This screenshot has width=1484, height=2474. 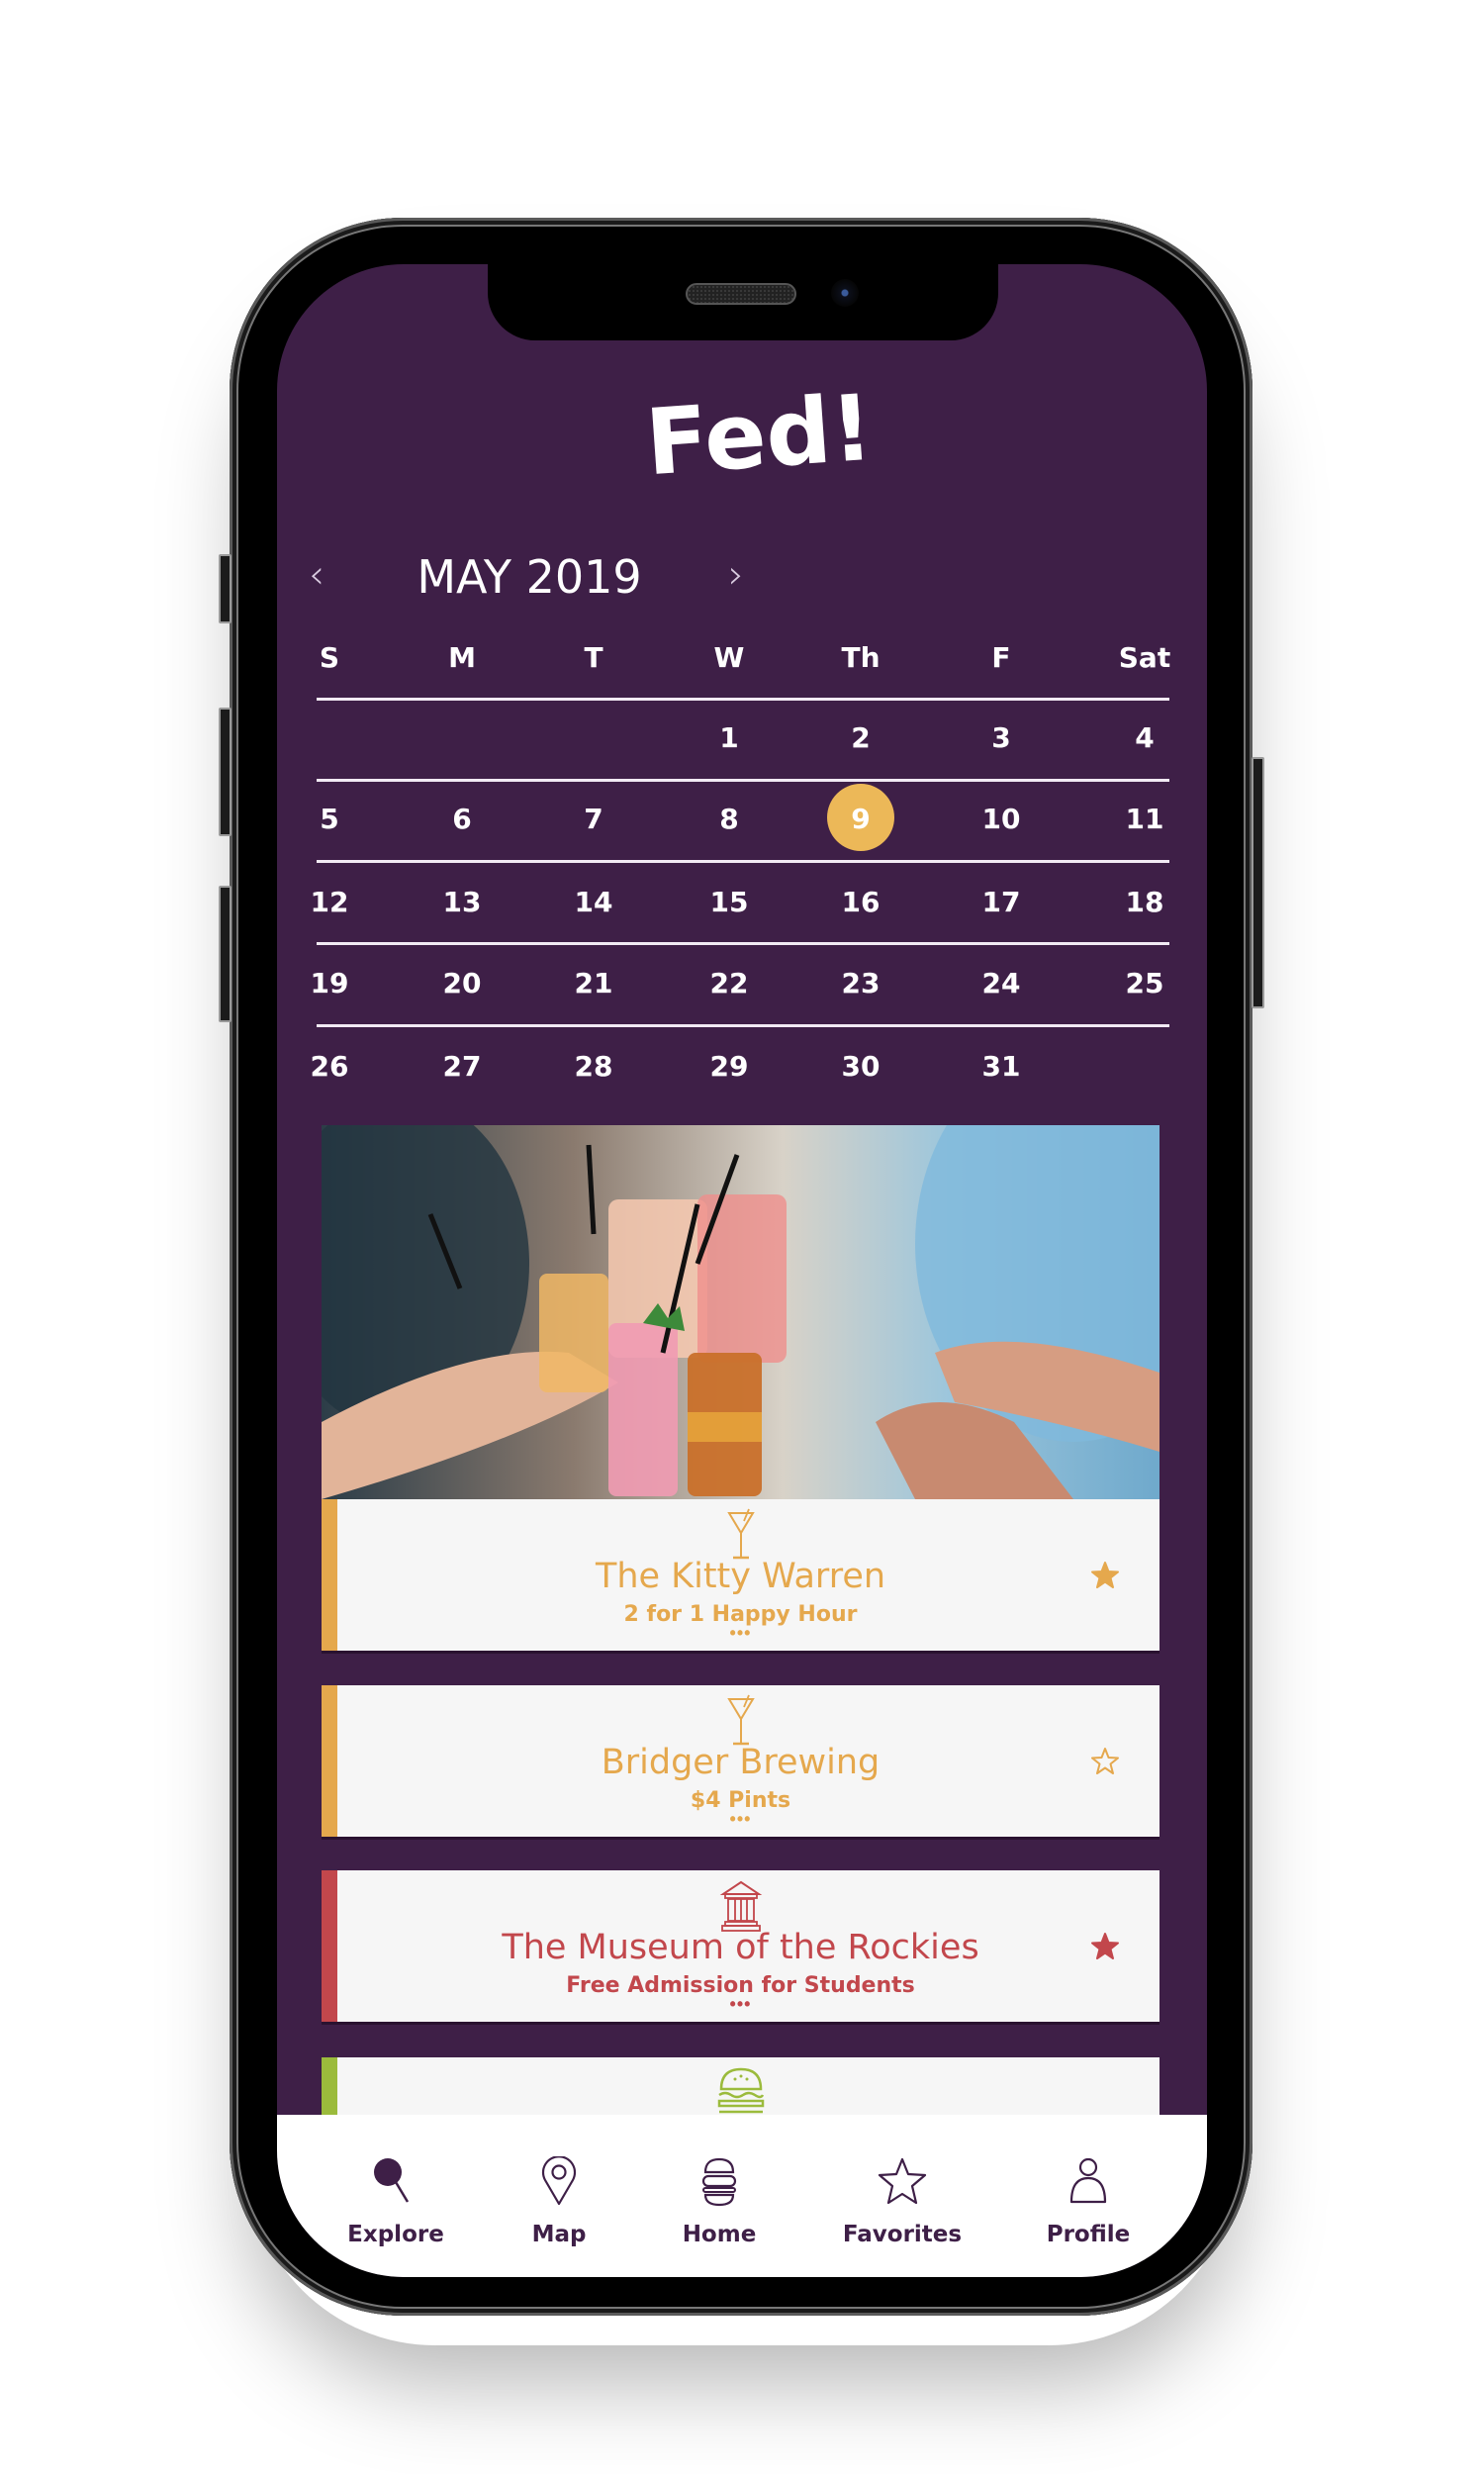 What do you see at coordinates (860, 1067) in the screenshot?
I see `calendar-day: 30` at bounding box center [860, 1067].